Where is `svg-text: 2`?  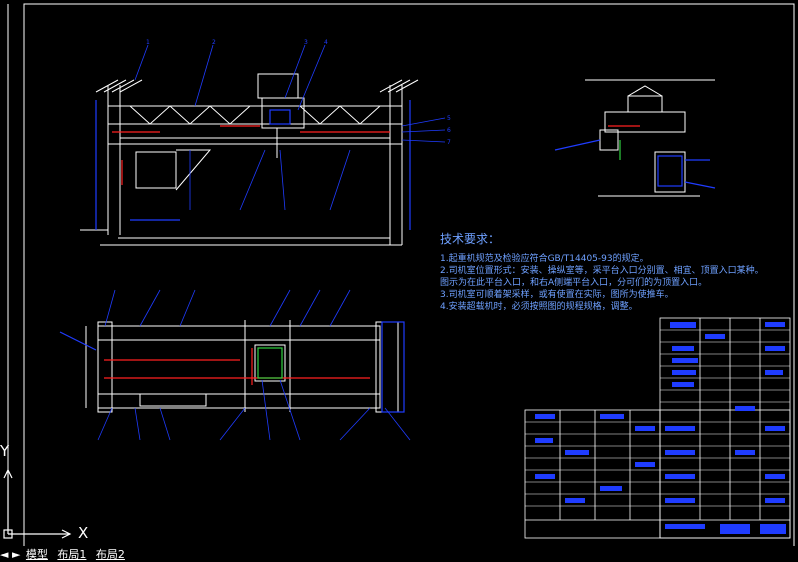
svg-text: 2 is located at coordinates (214, 42).